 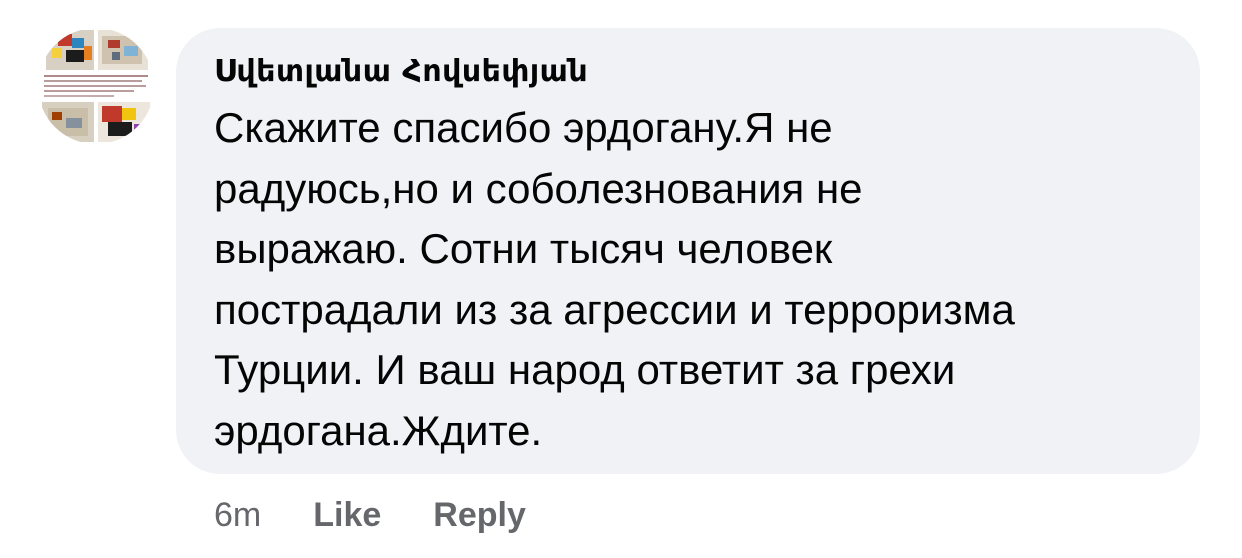 I want to click on comment-actions: 6m Like Reply, so click(x=396, y=515).